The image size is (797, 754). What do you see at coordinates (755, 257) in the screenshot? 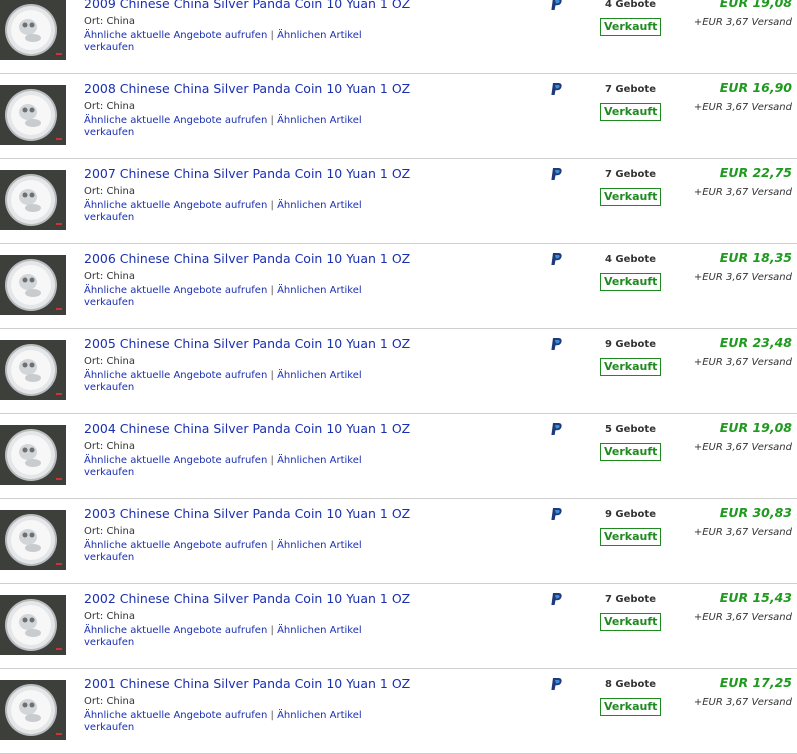
I see `price: EUR 18,35` at bounding box center [755, 257].